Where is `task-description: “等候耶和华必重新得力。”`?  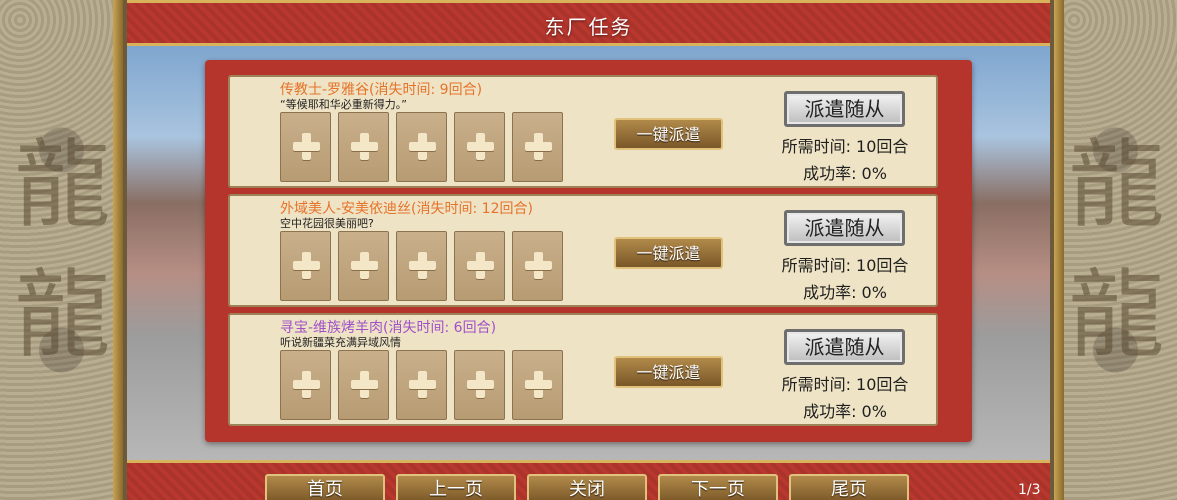 task-description: “等候耶和华必重新得力。” is located at coordinates (343, 104).